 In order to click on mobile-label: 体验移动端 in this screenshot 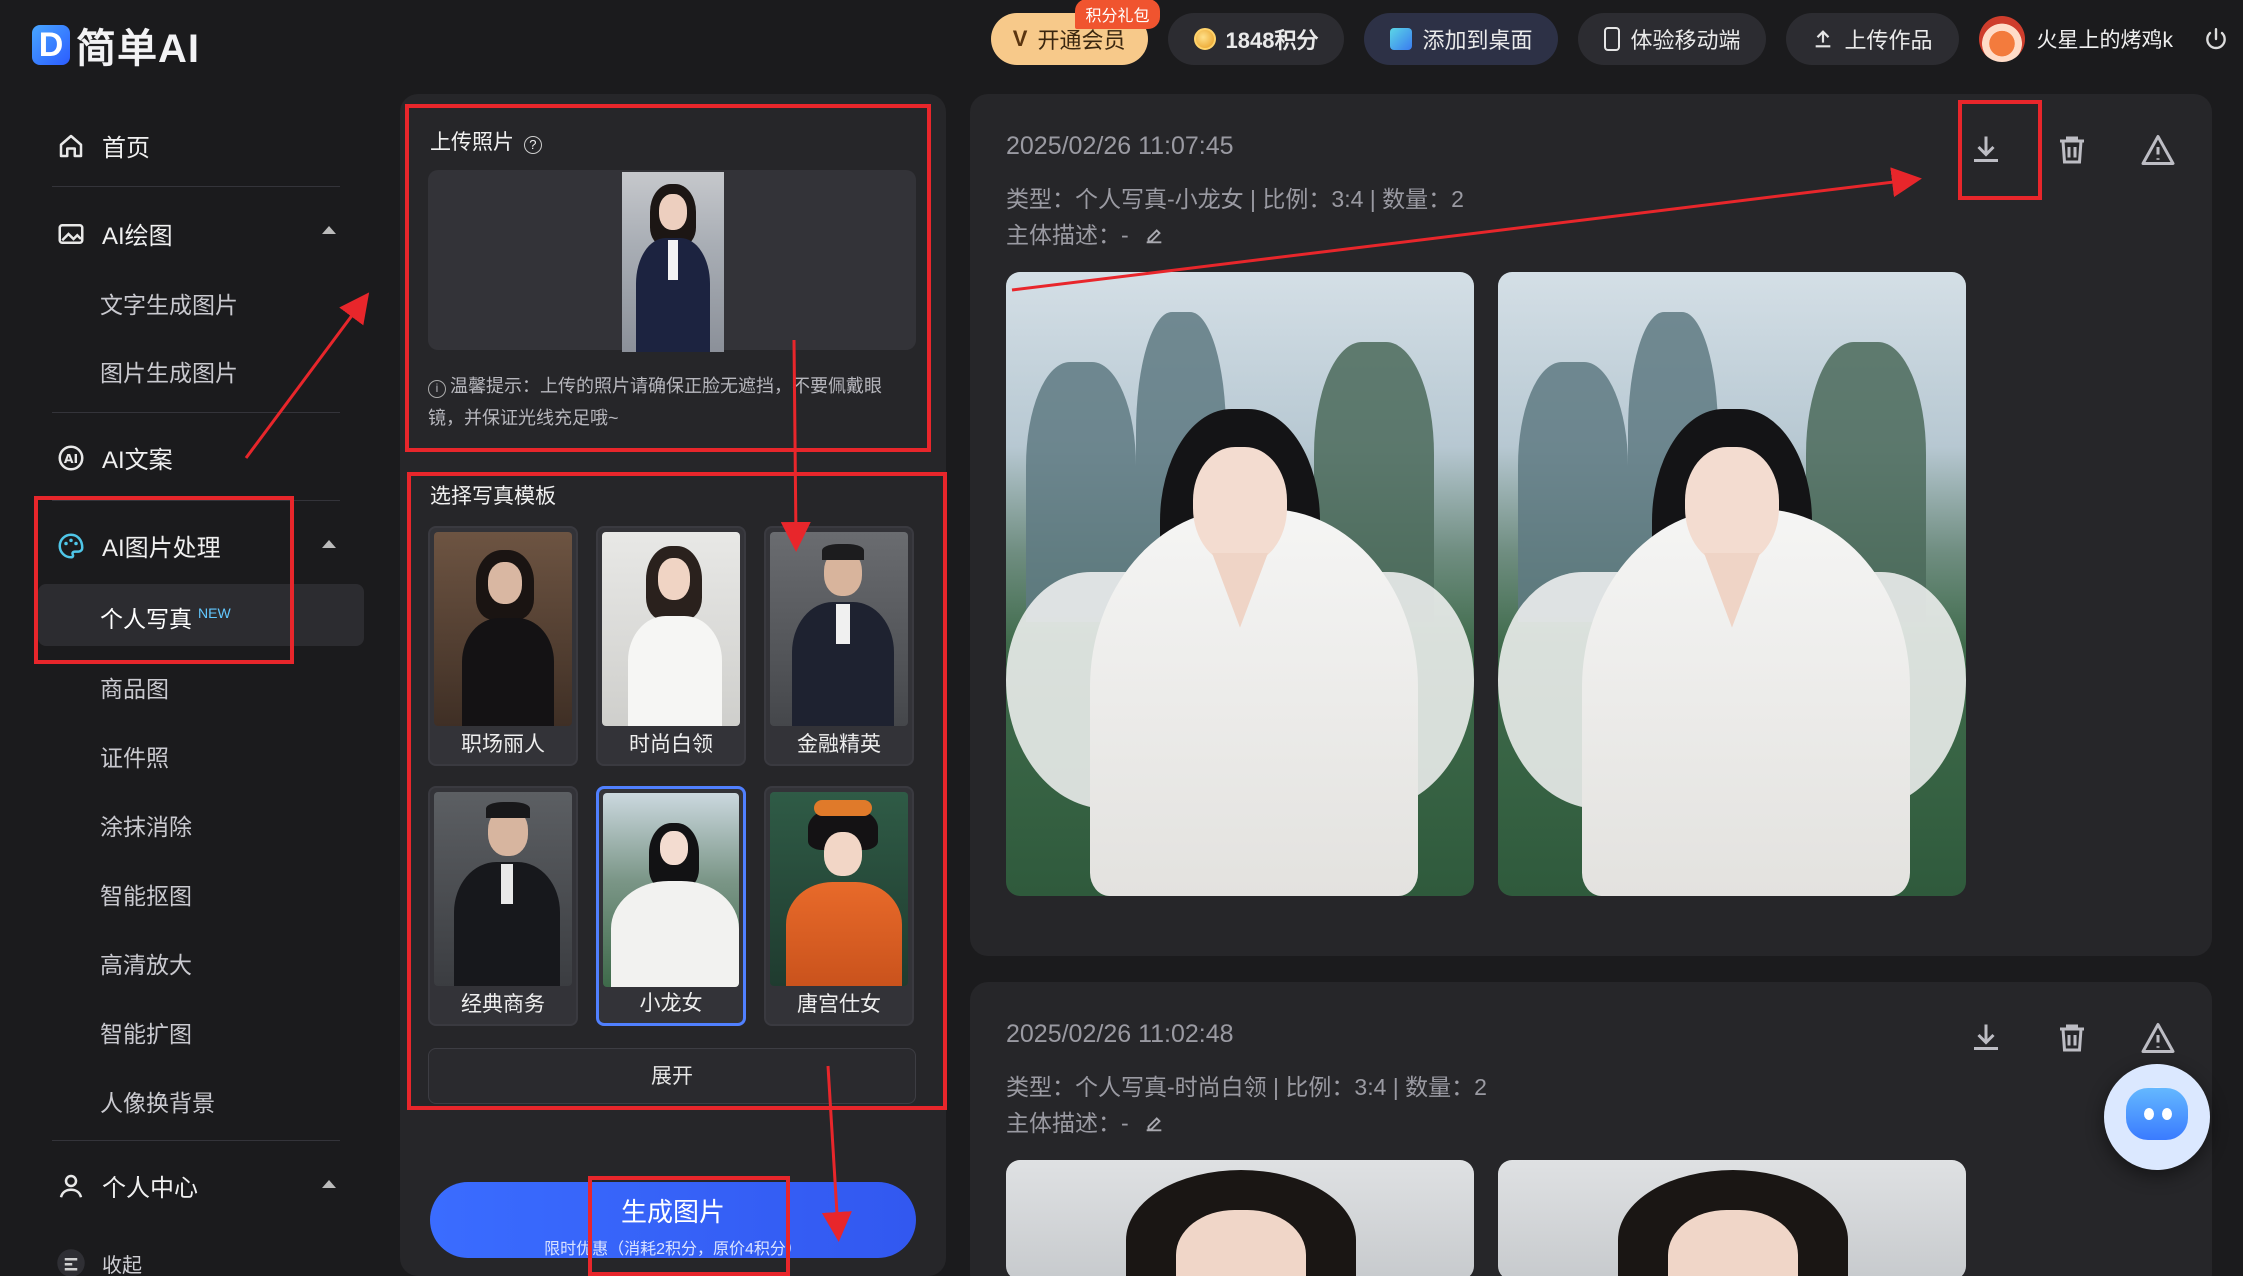, I will do `click(1685, 40)`.